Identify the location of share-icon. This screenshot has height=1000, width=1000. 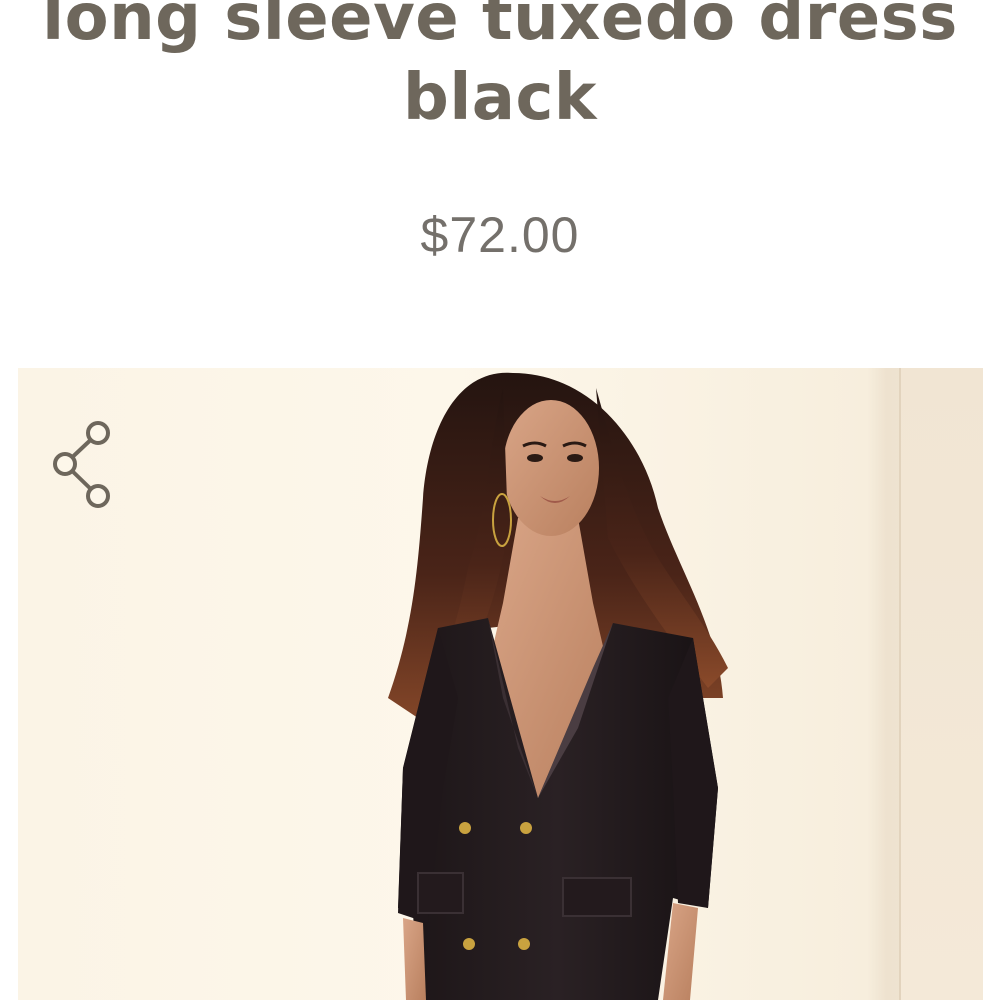
(81, 464).